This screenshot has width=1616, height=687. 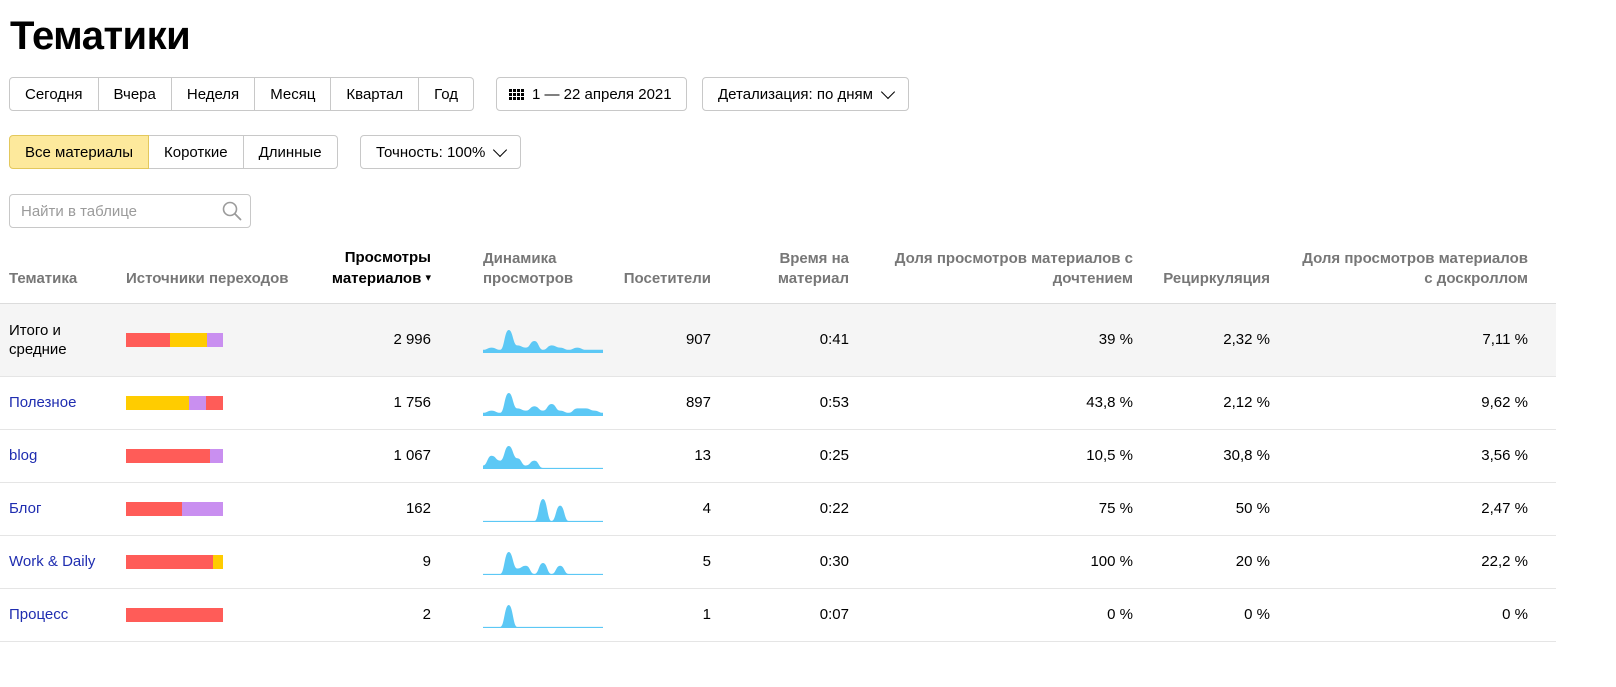 I want to click on table-row: Процесс 2 1 0:07 0 % 0 % 0 %, so click(x=778, y=615).